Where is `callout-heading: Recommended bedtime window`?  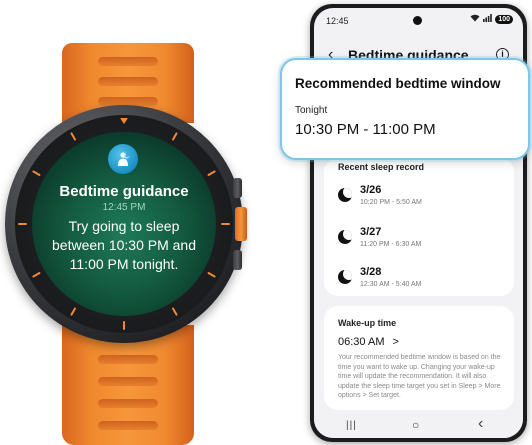
callout-heading: Recommended bedtime window is located at coordinates (398, 83).